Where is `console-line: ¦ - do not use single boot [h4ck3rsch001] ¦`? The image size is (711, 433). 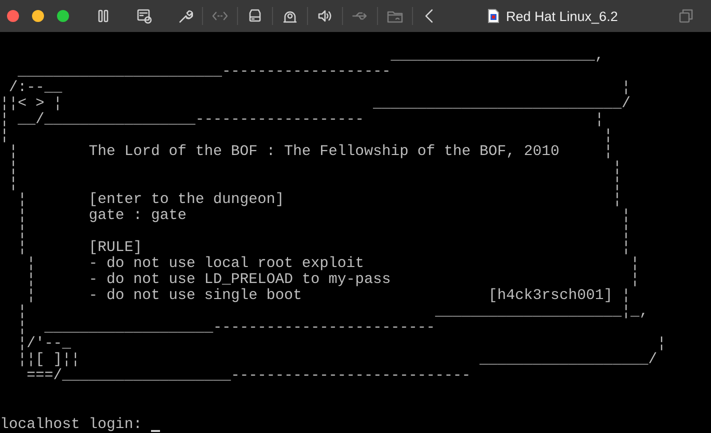
console-line: ¦ - do not use single boot [h4ck3rsch001] ¦ is located at coordinates (328, 296).